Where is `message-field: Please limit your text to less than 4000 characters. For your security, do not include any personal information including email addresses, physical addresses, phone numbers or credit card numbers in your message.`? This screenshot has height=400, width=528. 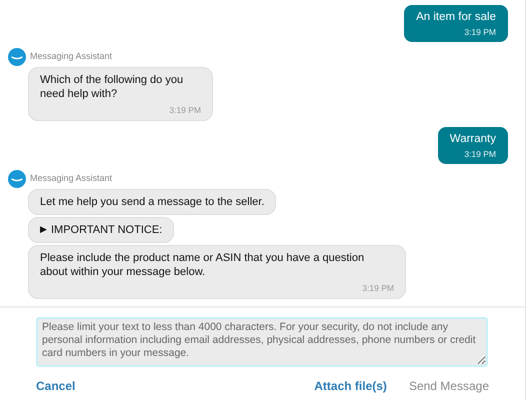 message-field: Please limit your text to less than 4000 characters. For your security, do not include any personal information including email addresses, physical addresses, phone numbers or credit card numbers in your message. is located at coordinates (262, 342).